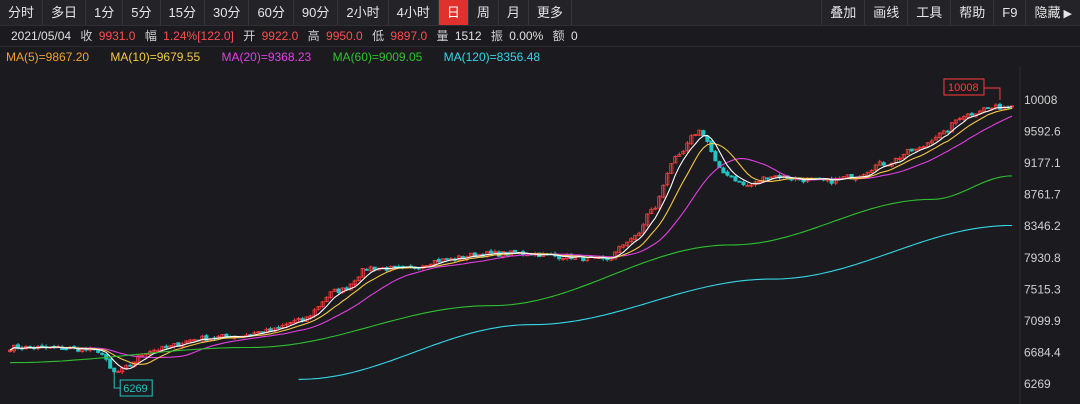 This screenshot has height=404, width=1080. What do you see at coordinates (377, 57) in the screenshot?
I see `ma60-legend: MA(60)=9009.05` at bounding box center [377, 57].